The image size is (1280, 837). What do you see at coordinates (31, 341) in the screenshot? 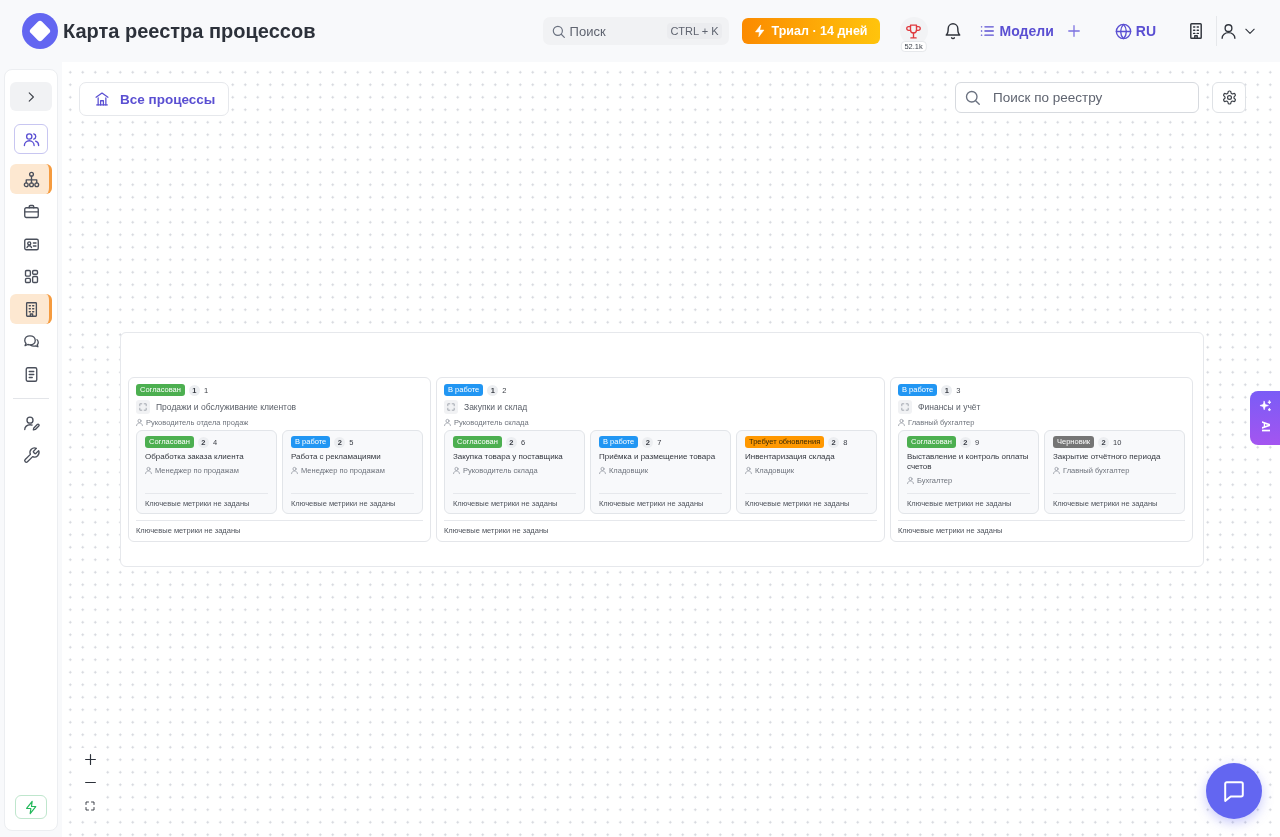
I see `chat-bubbles-icon` at bounding box center [31, 341].